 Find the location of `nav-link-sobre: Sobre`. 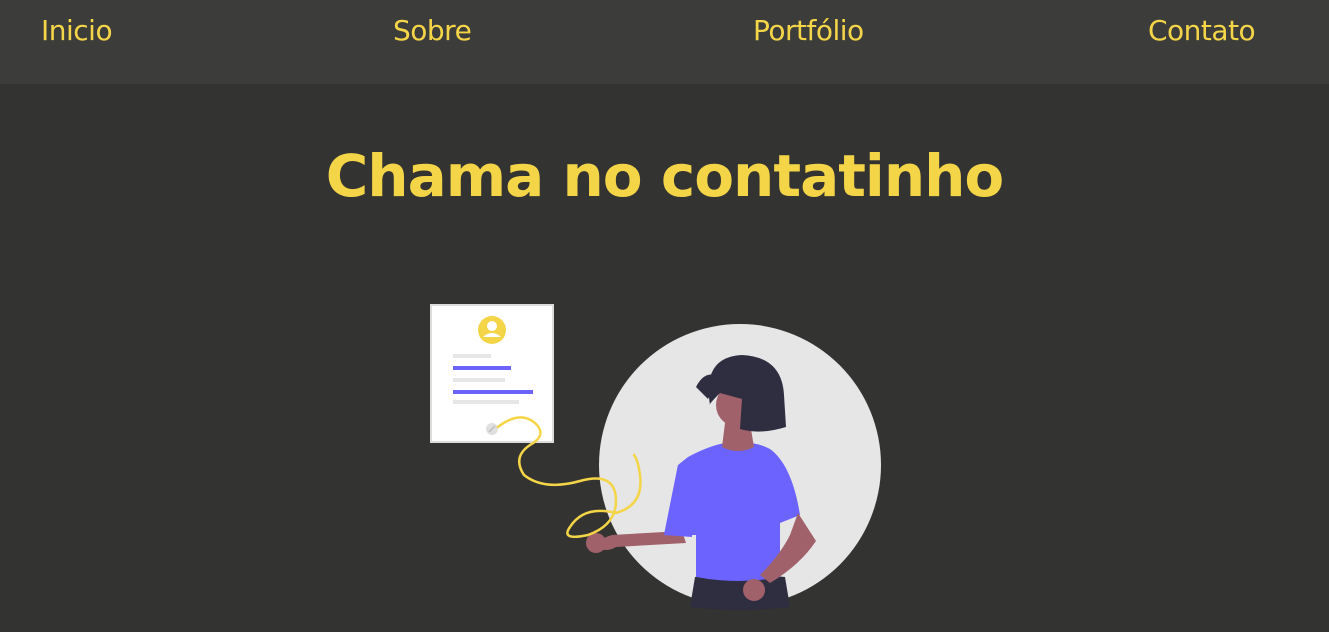

nav-link-sobre: Sobre is located at coordinates (432, 30).